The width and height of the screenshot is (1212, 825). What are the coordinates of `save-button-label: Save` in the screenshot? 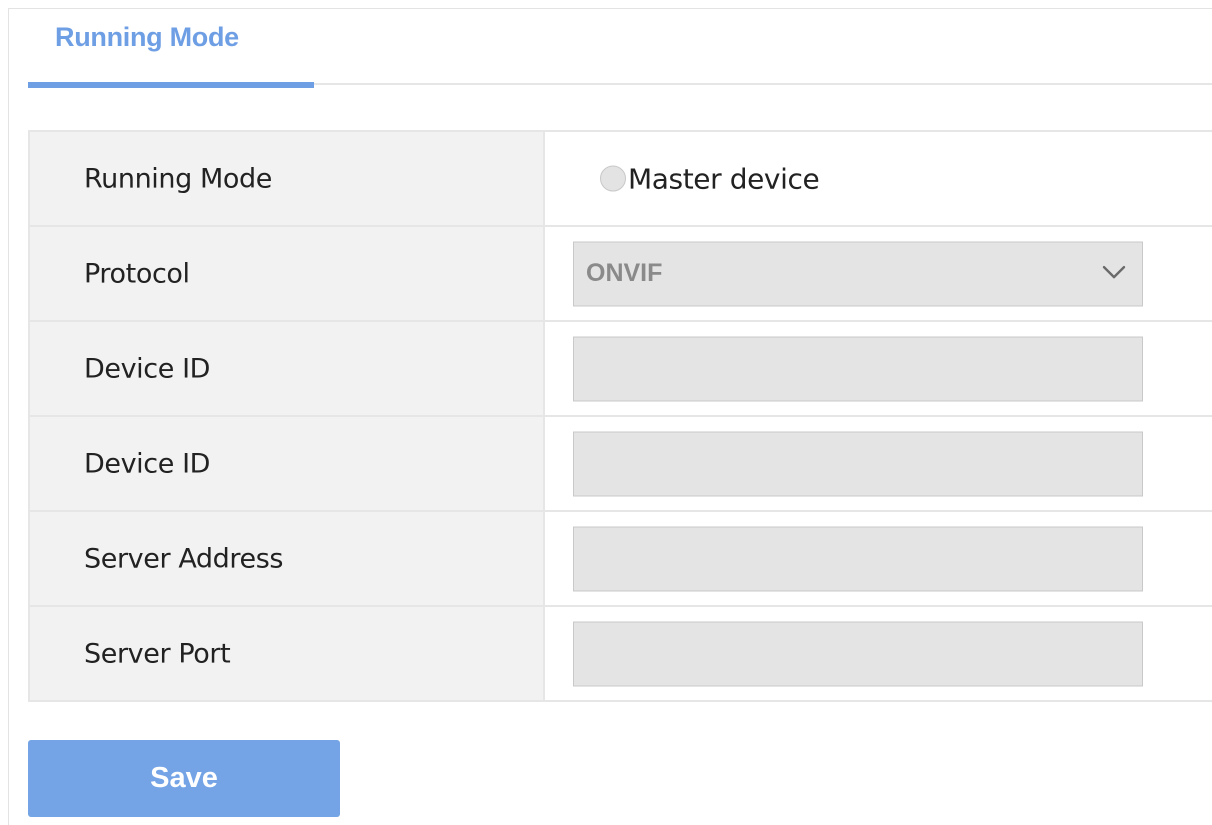 It's located at (184, 778).